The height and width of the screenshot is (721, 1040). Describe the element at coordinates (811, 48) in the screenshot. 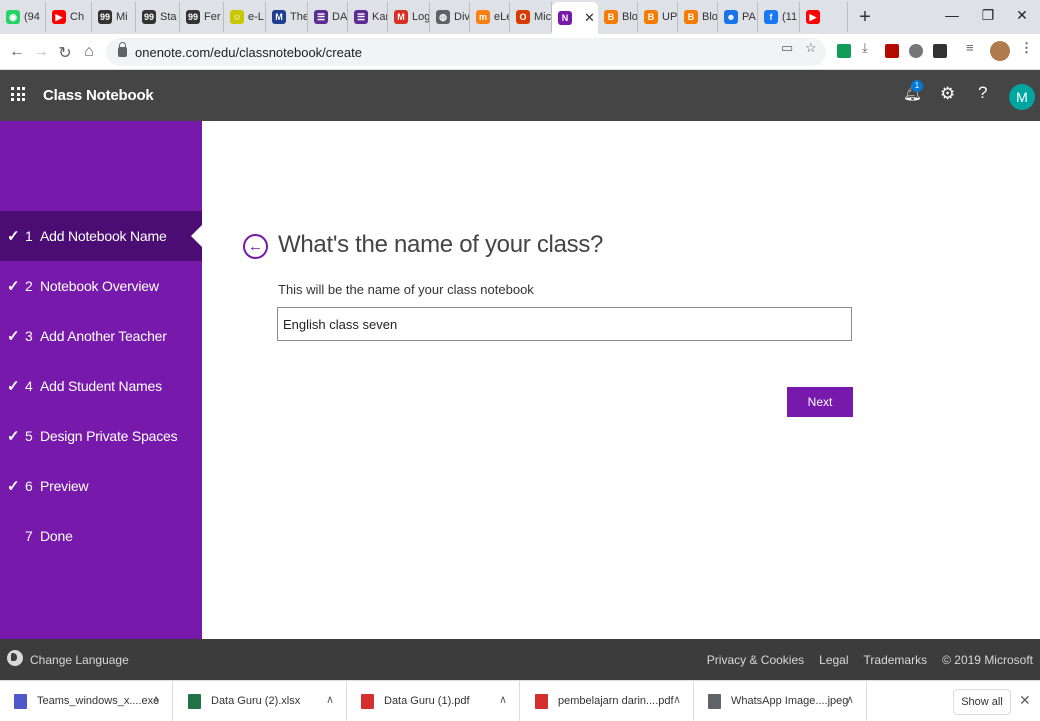

I see `bookmark-star-icon: ☆` at that location.